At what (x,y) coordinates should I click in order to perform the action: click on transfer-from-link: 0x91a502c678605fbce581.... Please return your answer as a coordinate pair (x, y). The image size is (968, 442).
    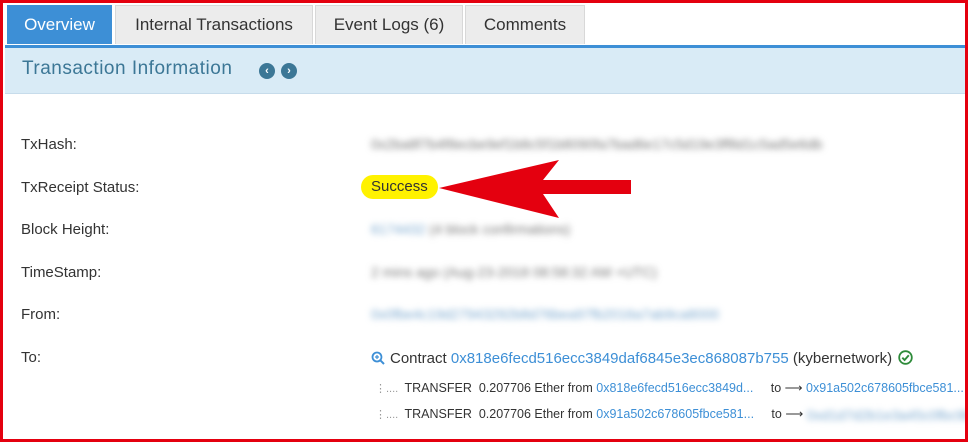
    Looking at the image, I should click on (675, 414).